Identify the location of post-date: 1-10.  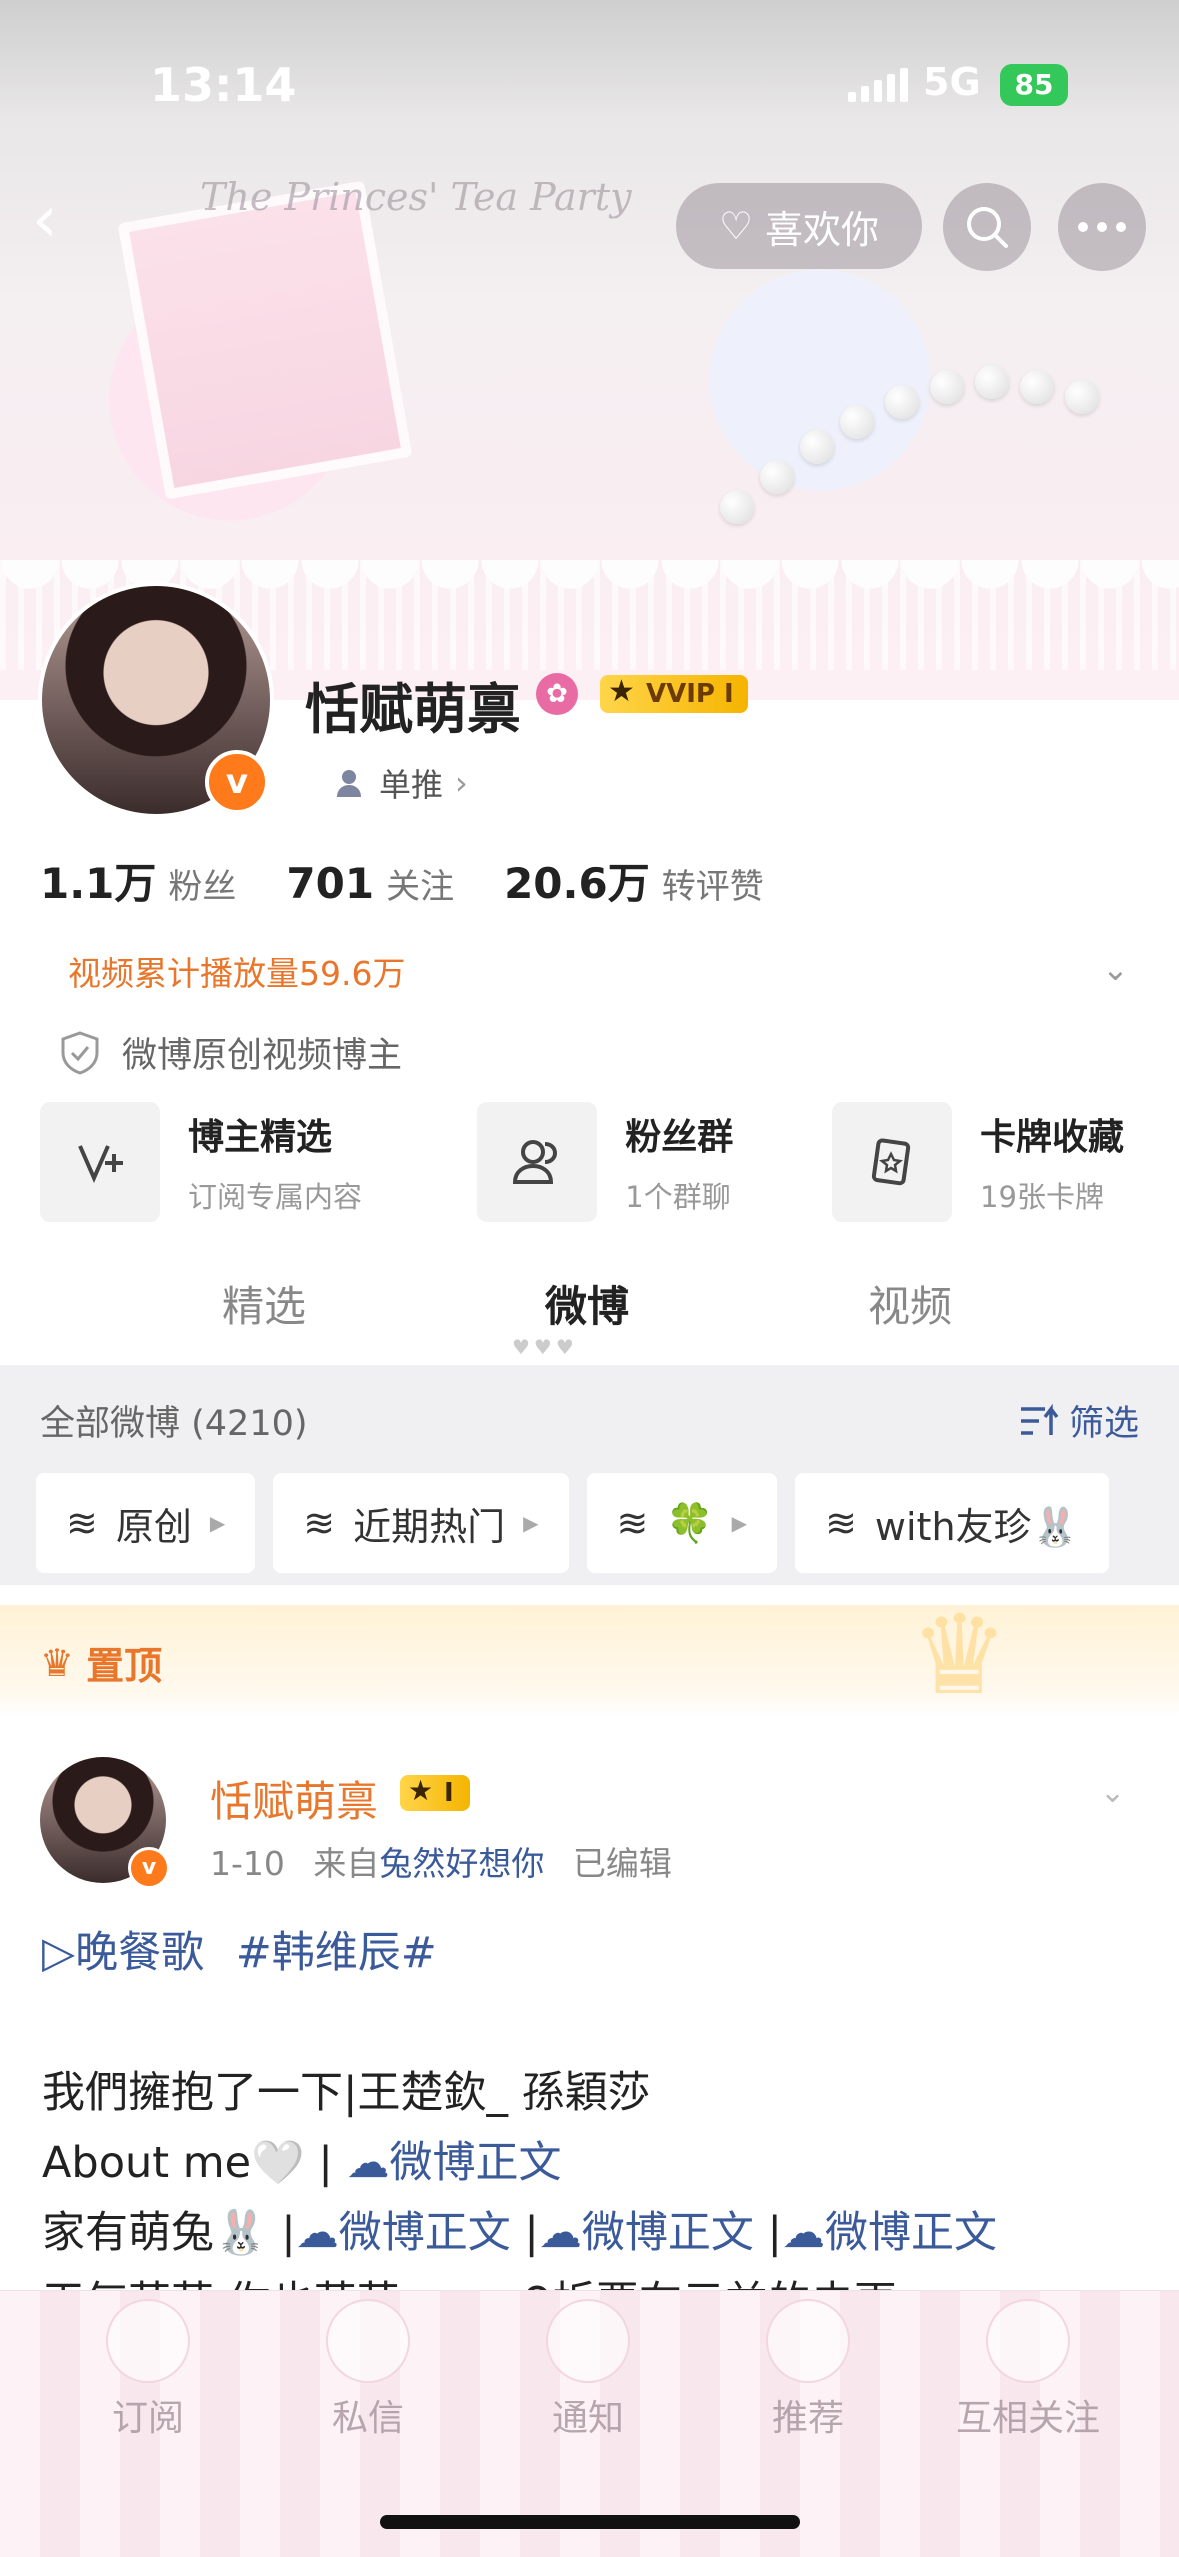
(247, 1863).